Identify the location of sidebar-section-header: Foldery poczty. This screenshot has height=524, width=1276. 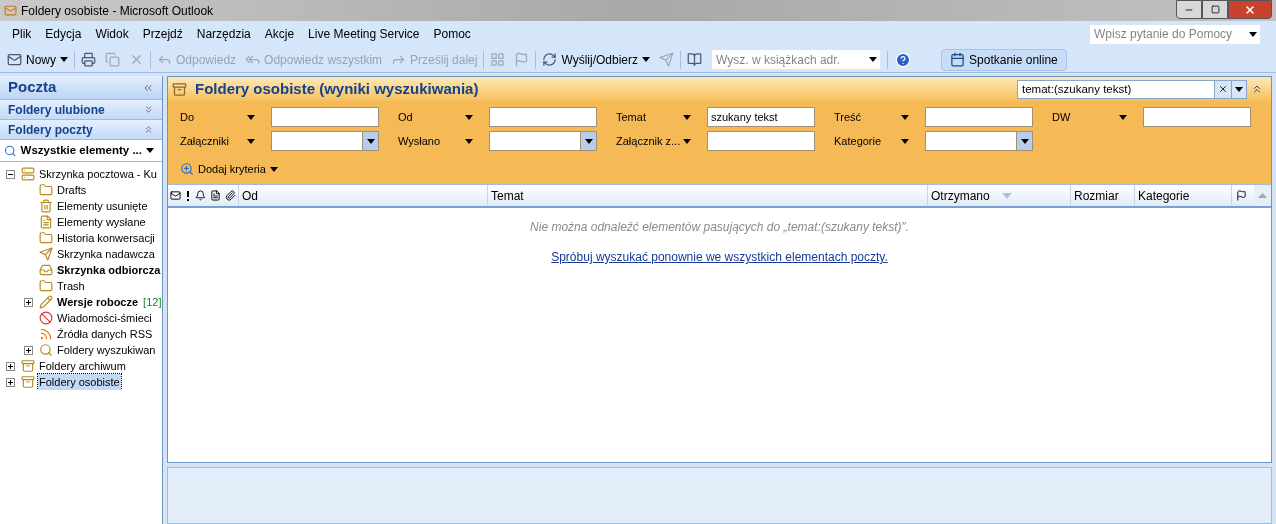
(81, 130).